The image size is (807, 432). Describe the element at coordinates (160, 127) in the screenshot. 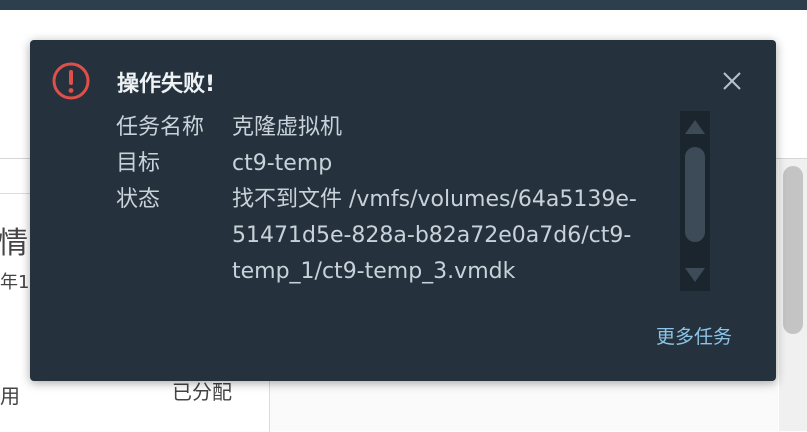

I see `task-name-label: 任务名称` at that location.